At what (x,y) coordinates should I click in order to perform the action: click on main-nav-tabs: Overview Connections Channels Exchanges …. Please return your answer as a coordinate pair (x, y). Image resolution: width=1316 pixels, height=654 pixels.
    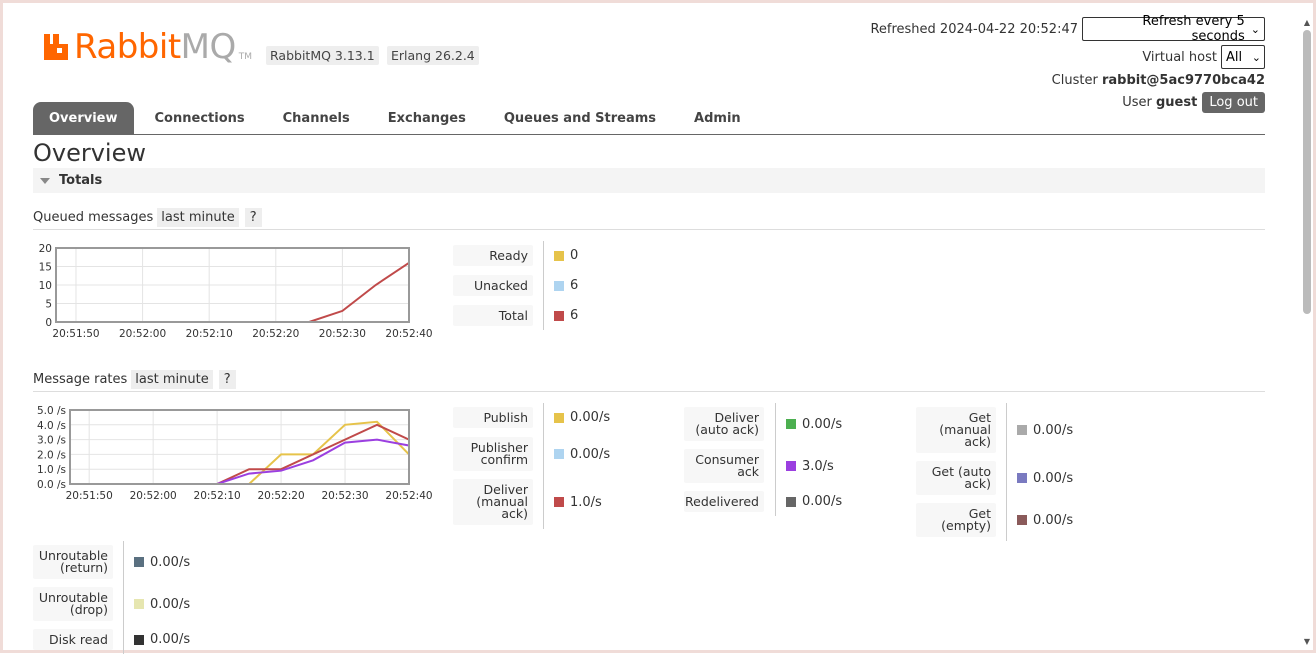
    Looking at the image, I should click on (649, 118).